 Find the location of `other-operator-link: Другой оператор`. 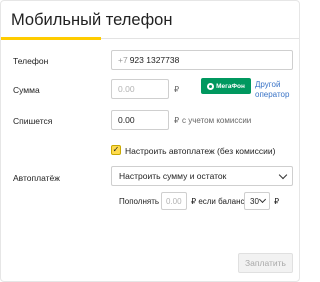

other-operator-link: Другой оператор is located at coordinates (272, 90).